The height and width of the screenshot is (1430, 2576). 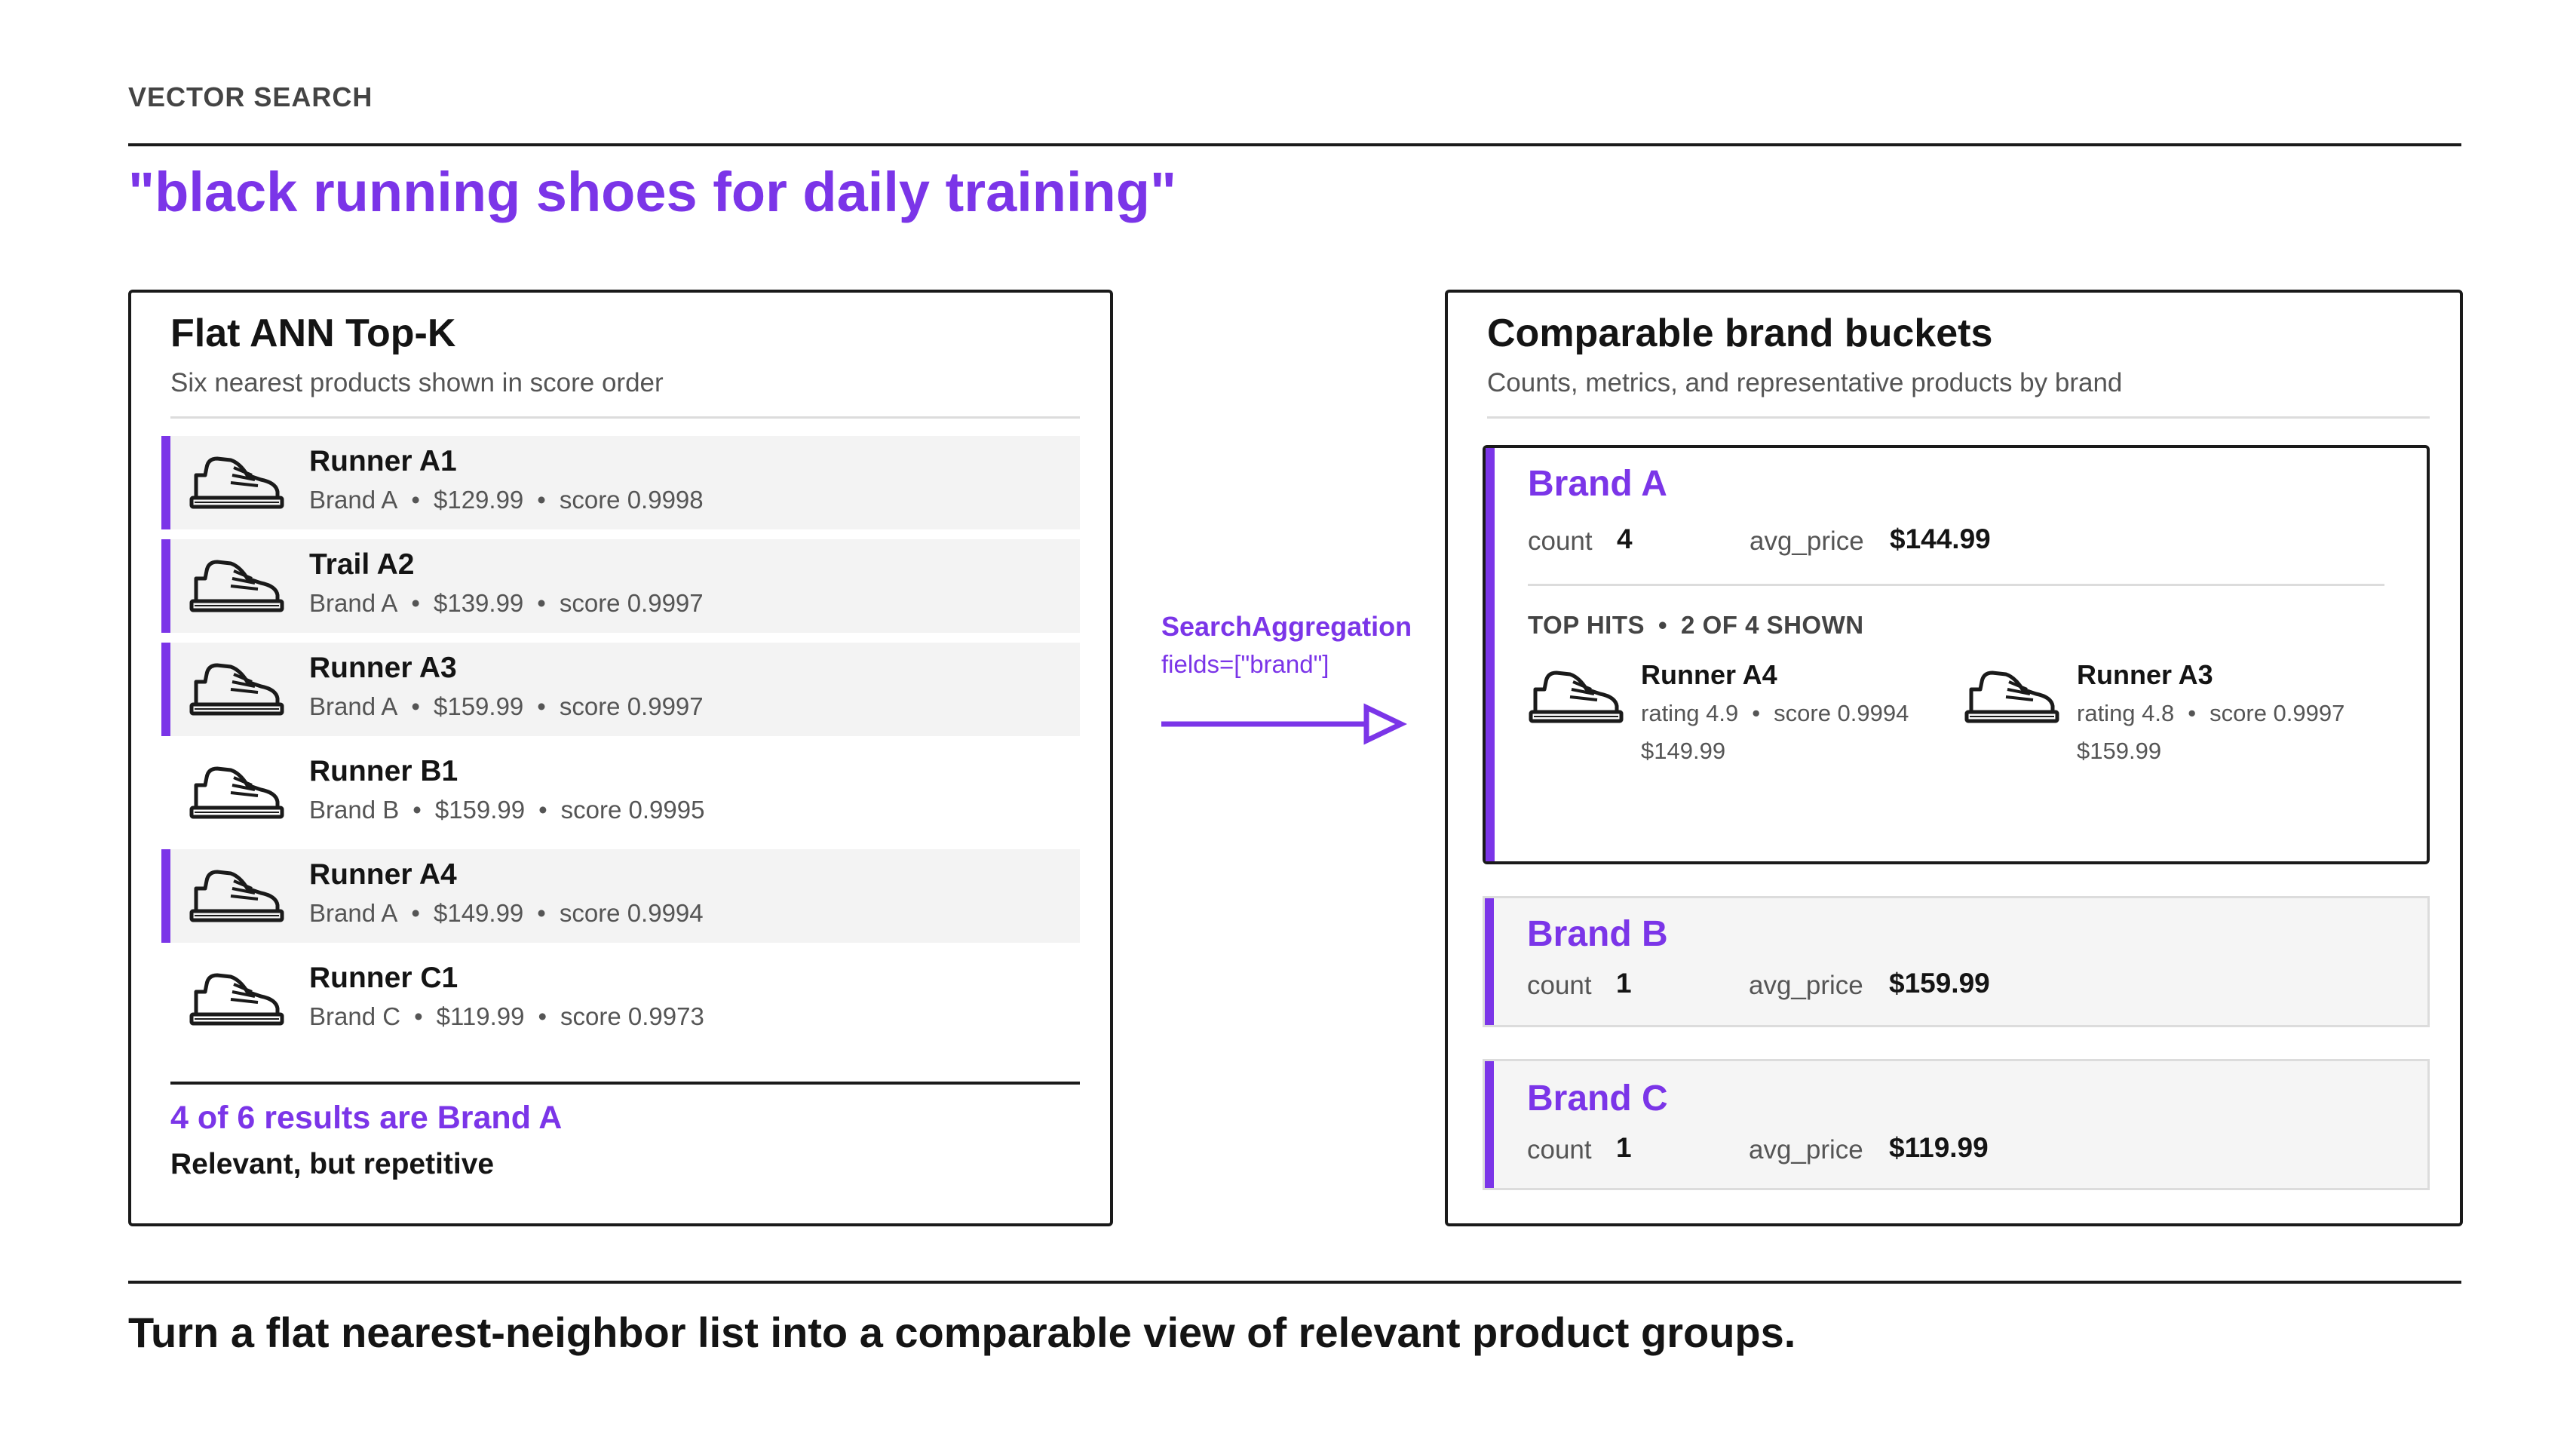 What do you see at coordinates (1284, 724) in the screenshot?
I see `arrow-right-icon` at bounding box center [1284, 724].